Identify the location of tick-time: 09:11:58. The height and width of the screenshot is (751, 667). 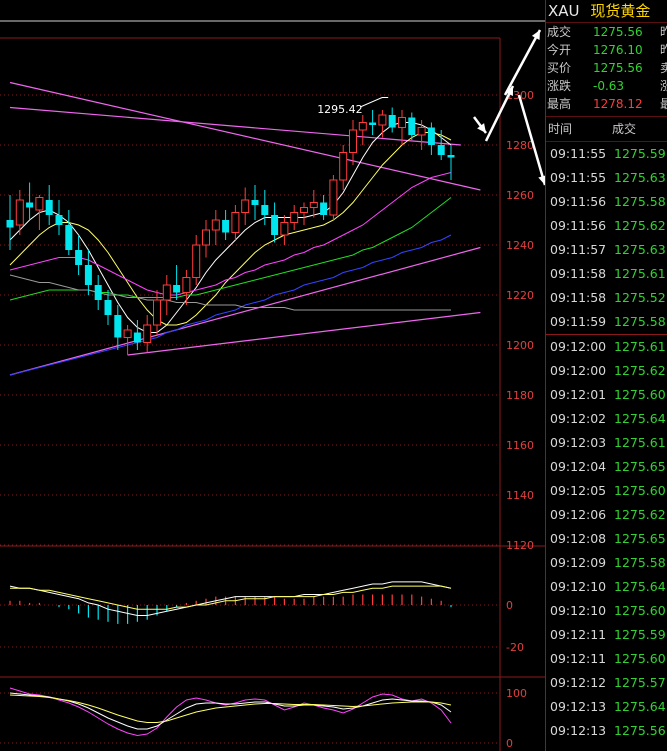
(578, 297).